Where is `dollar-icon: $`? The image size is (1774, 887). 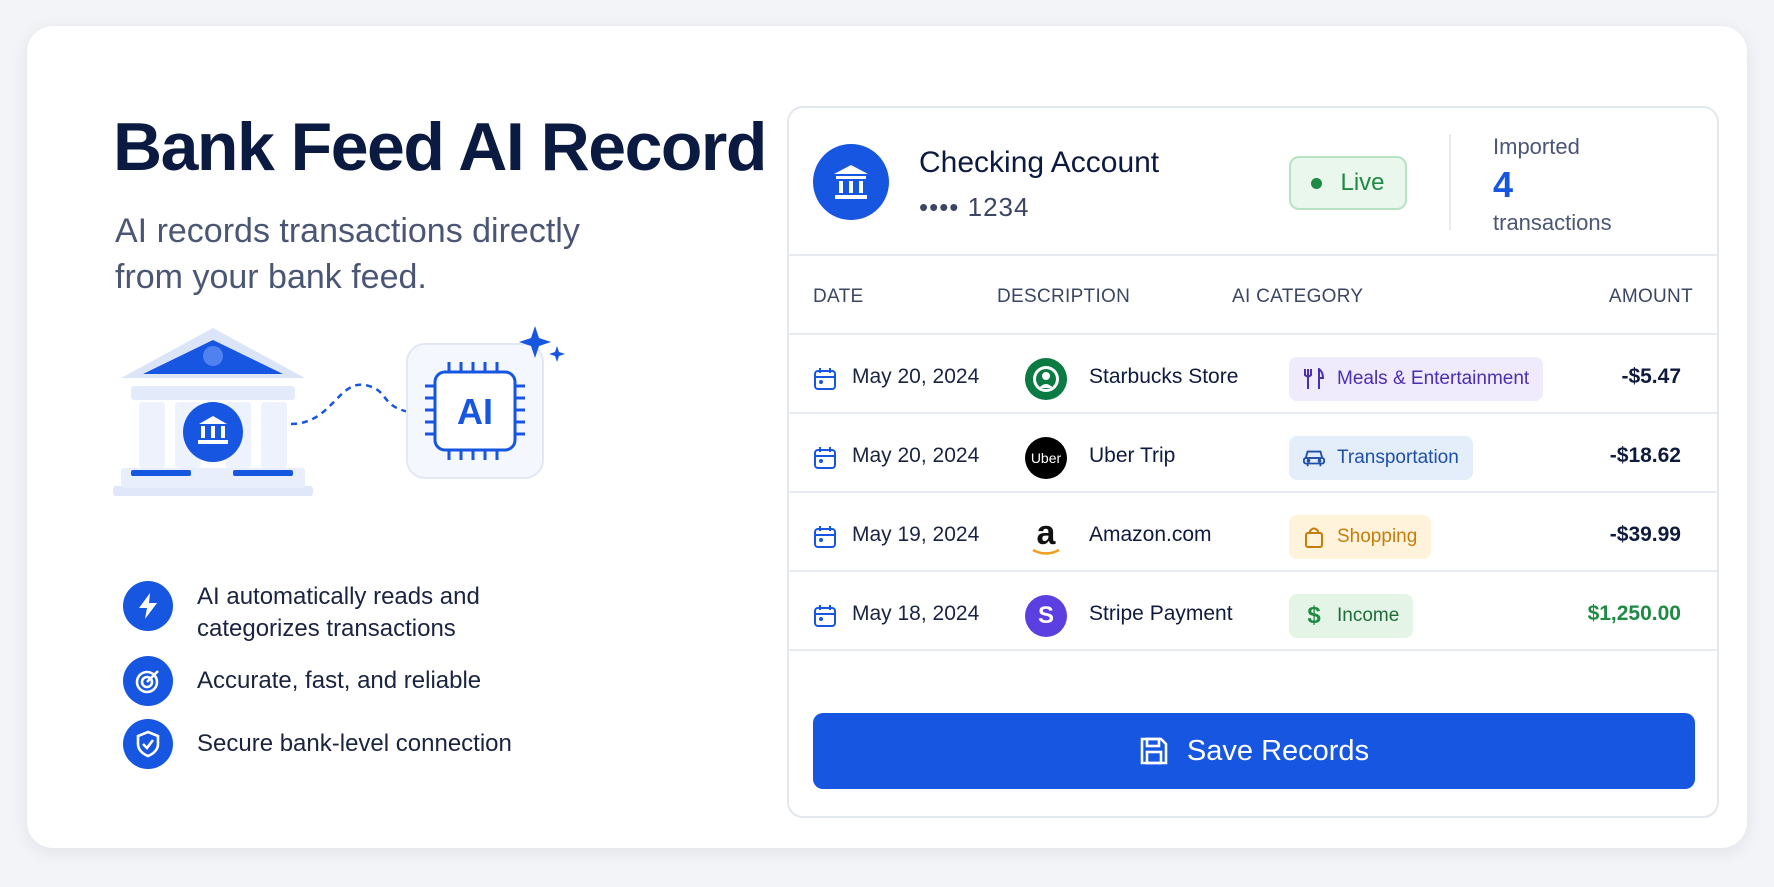
dollar-icon: $ is located at coordinates (1314, 615).